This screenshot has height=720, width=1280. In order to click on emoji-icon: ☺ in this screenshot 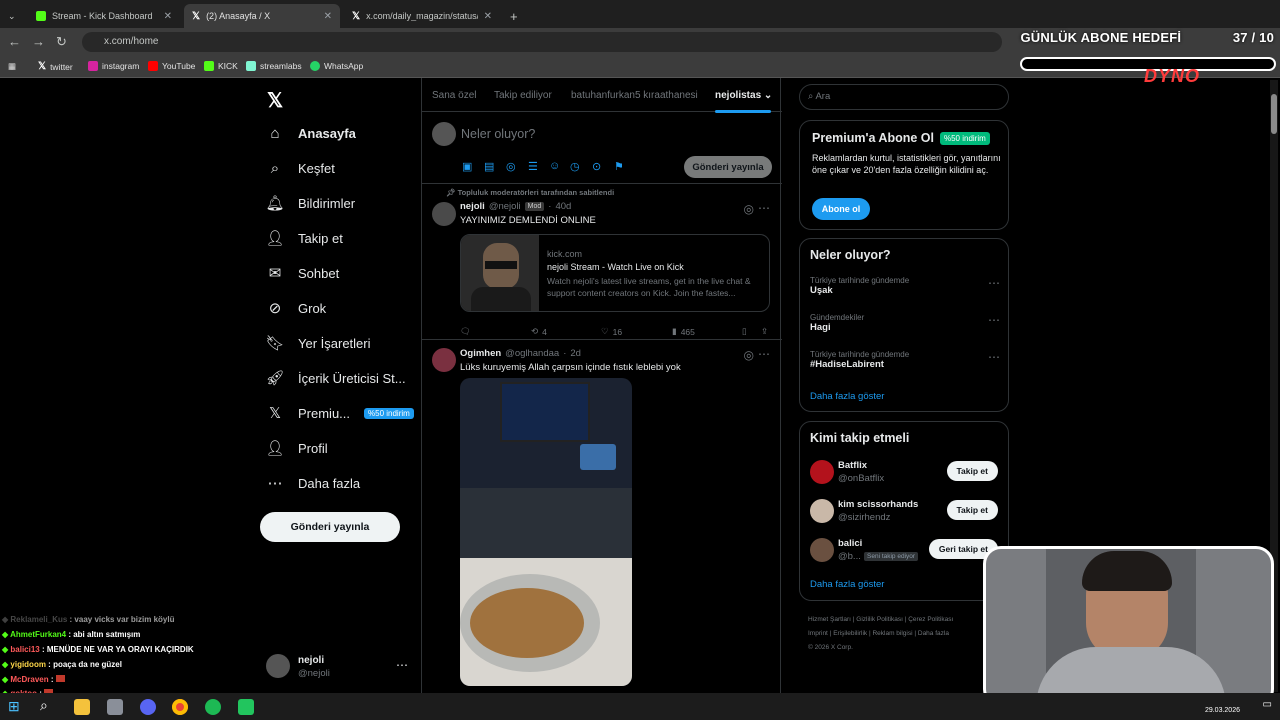, I will do `click(554, 166)`.